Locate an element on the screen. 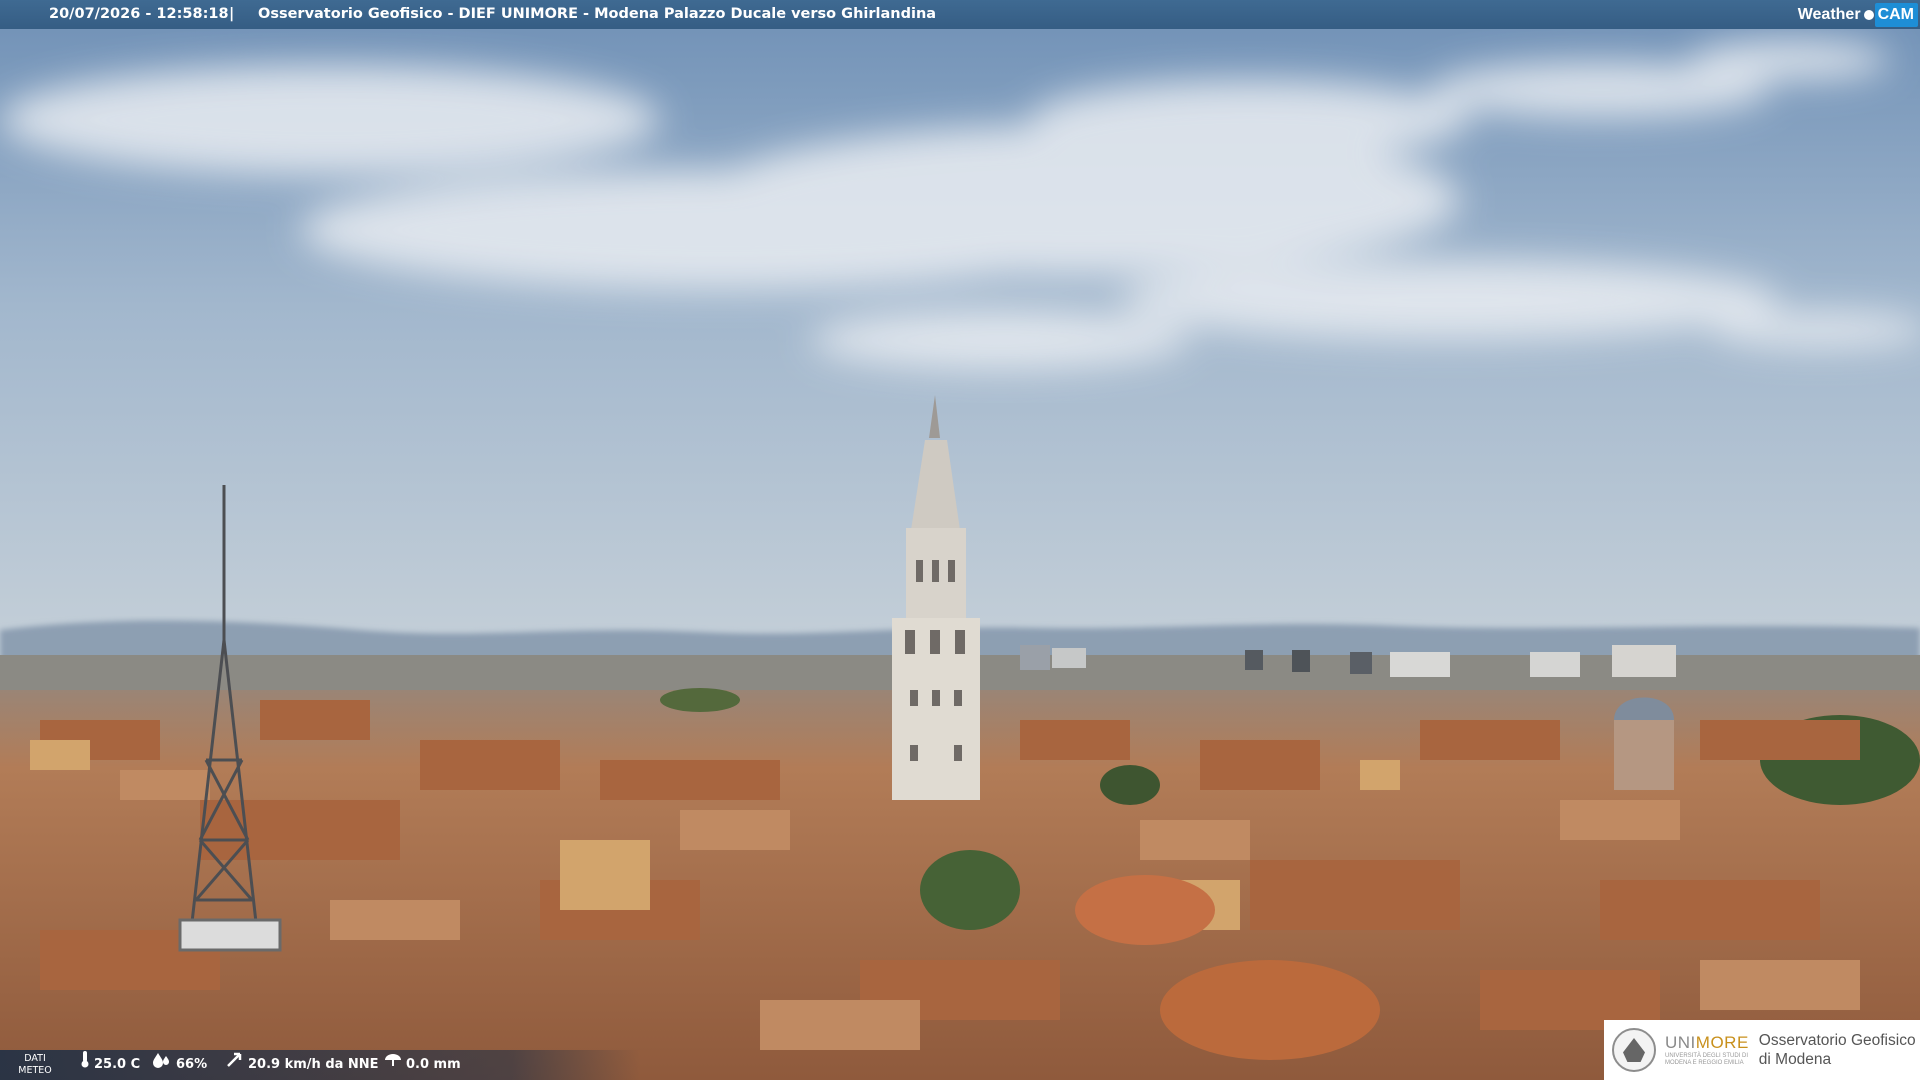 The height and width of the screenshot is (1080, 1920). uni-subtitle-2: MODENA E REGGIO EMILIA is located at coordinates (1704, 1063).